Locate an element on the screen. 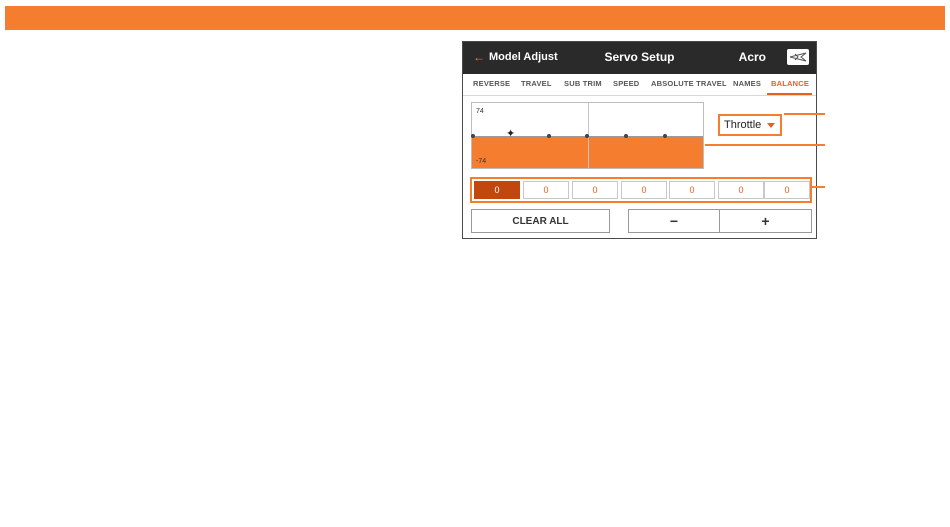 Image resolution: width=950 pixels, height=527 pixels. channel-select-value: Throttle is located at coordinates (743, 125).